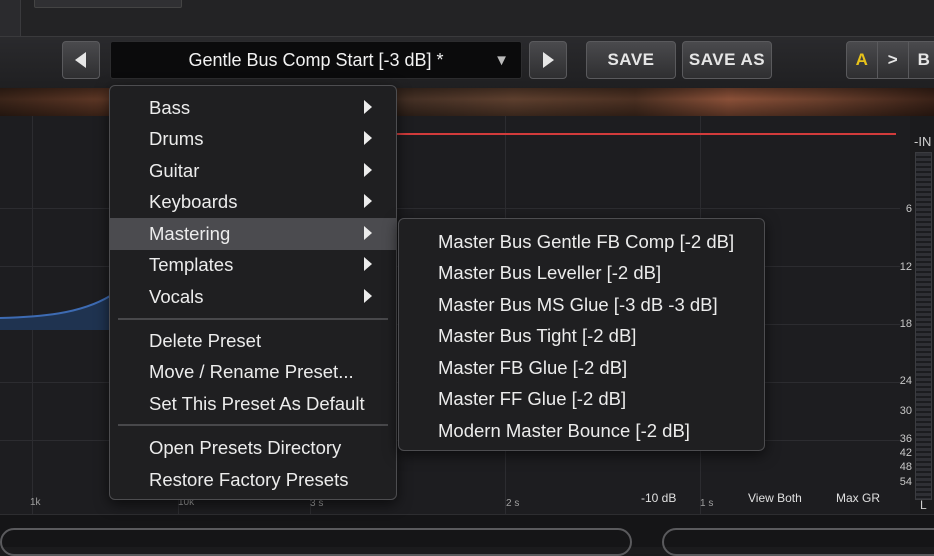  I want to click on bottom-control-right, so click(798, 542).